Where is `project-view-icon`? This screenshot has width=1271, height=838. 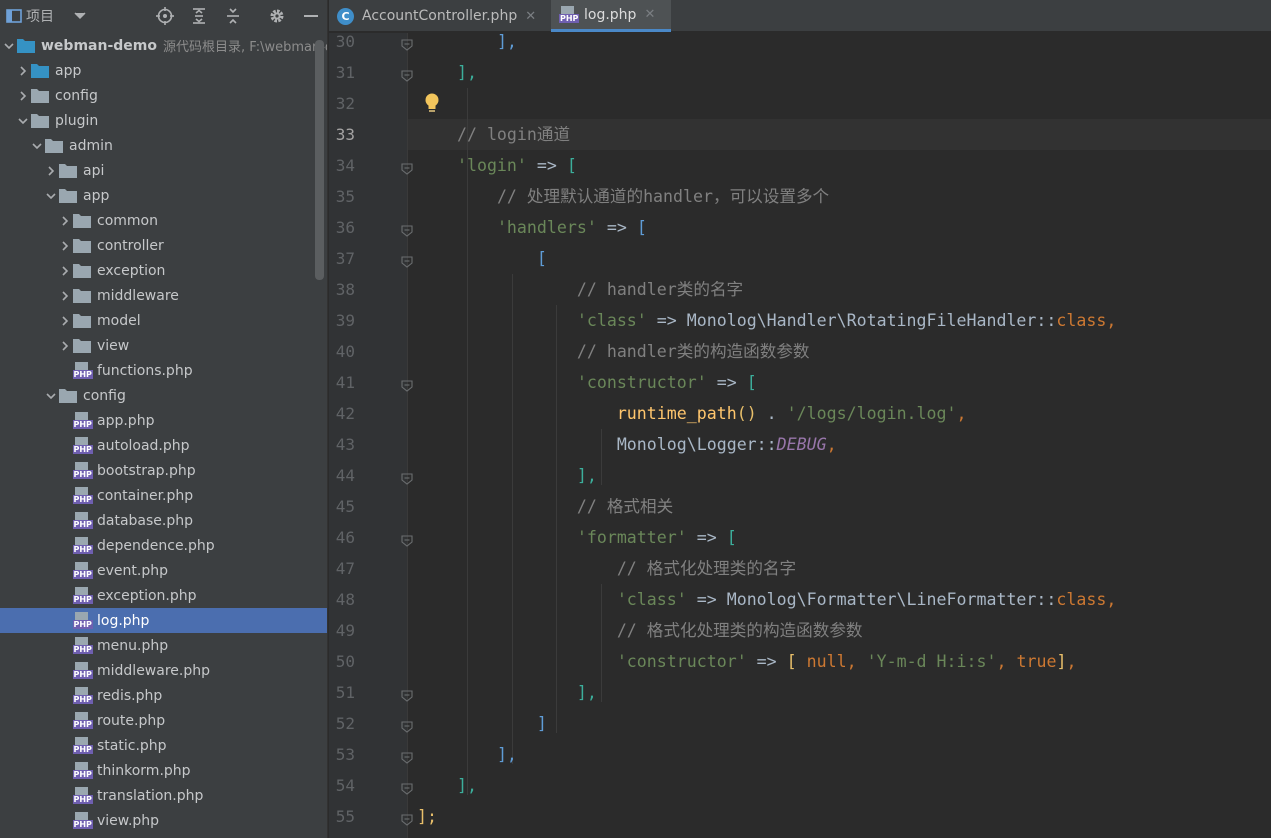 project-view-icon is located at coordinates (14, 16).